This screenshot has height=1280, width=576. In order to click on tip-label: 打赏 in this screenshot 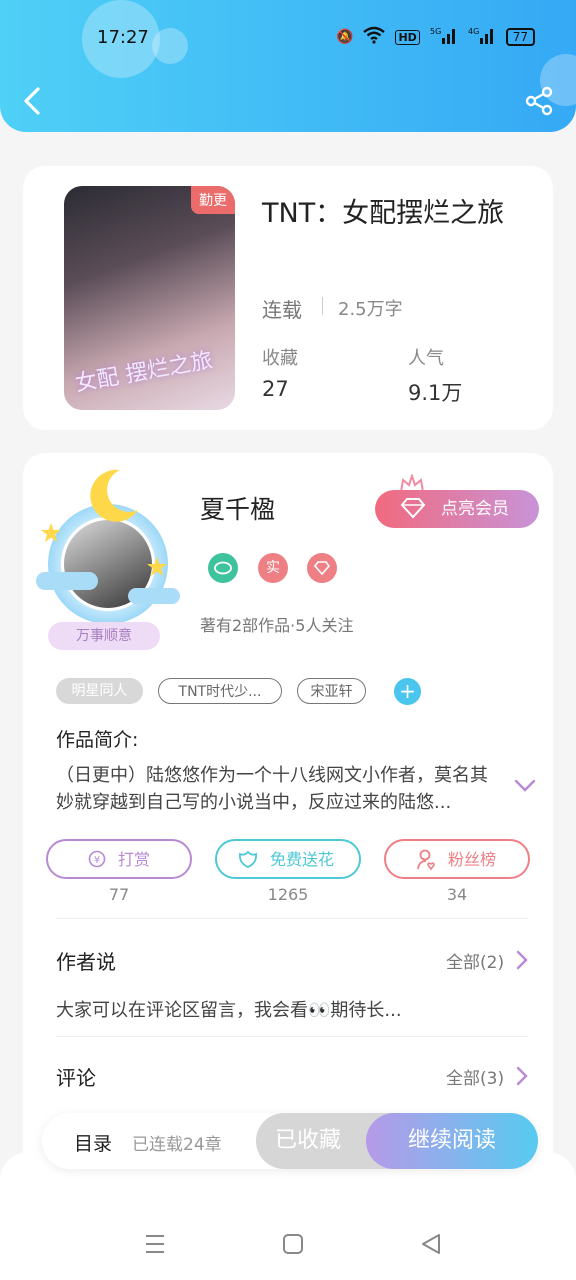, I will do `click(134, 859)`.